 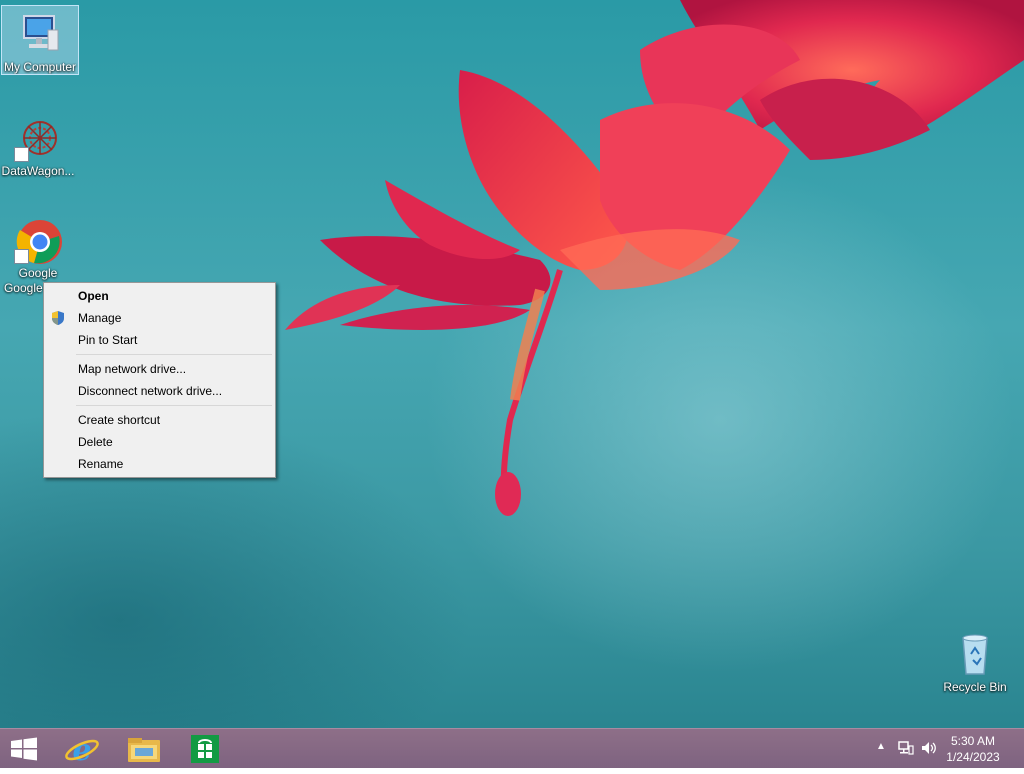 What do you see at coordinates (38, 138) in the screenshot?
I see `datawagon-icon` at bounding box center [38, 138].